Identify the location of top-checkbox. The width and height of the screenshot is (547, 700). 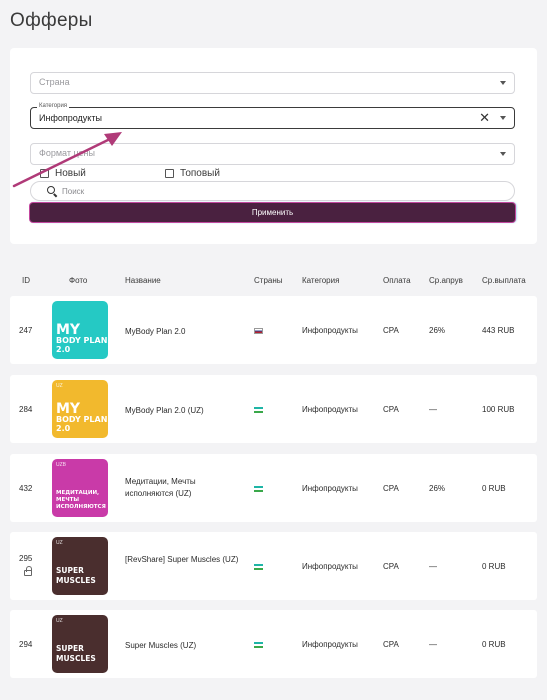
(169, 173).